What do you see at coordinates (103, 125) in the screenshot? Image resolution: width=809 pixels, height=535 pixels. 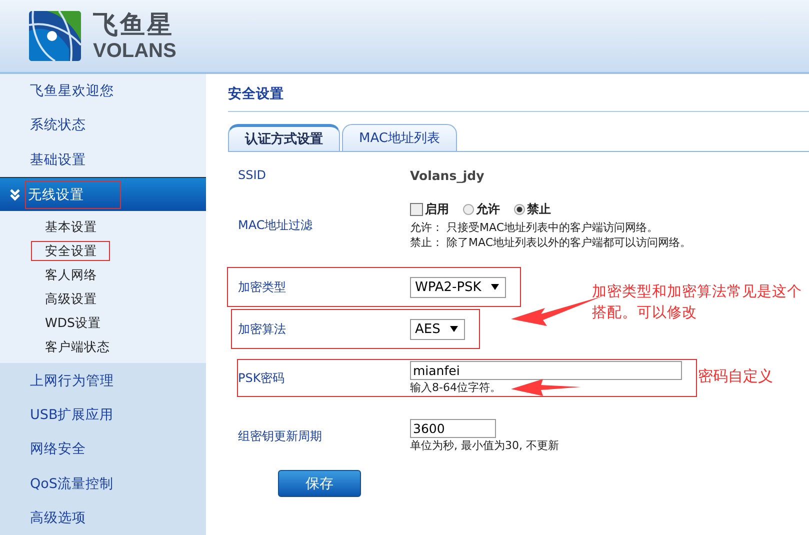 I see `nav-item: 系统状态` at bounding box center [103, 125].